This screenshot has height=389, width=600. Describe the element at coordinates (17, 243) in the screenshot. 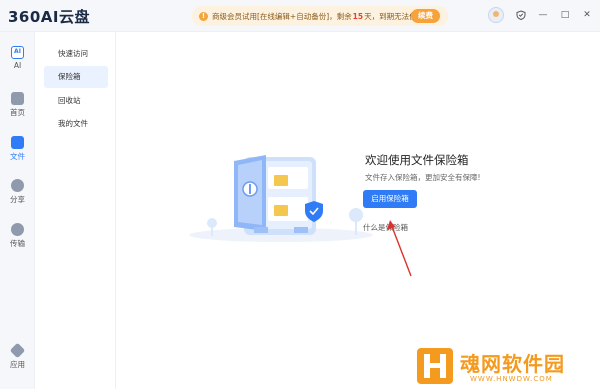

I see `rail-item-label: 传输` at that location.